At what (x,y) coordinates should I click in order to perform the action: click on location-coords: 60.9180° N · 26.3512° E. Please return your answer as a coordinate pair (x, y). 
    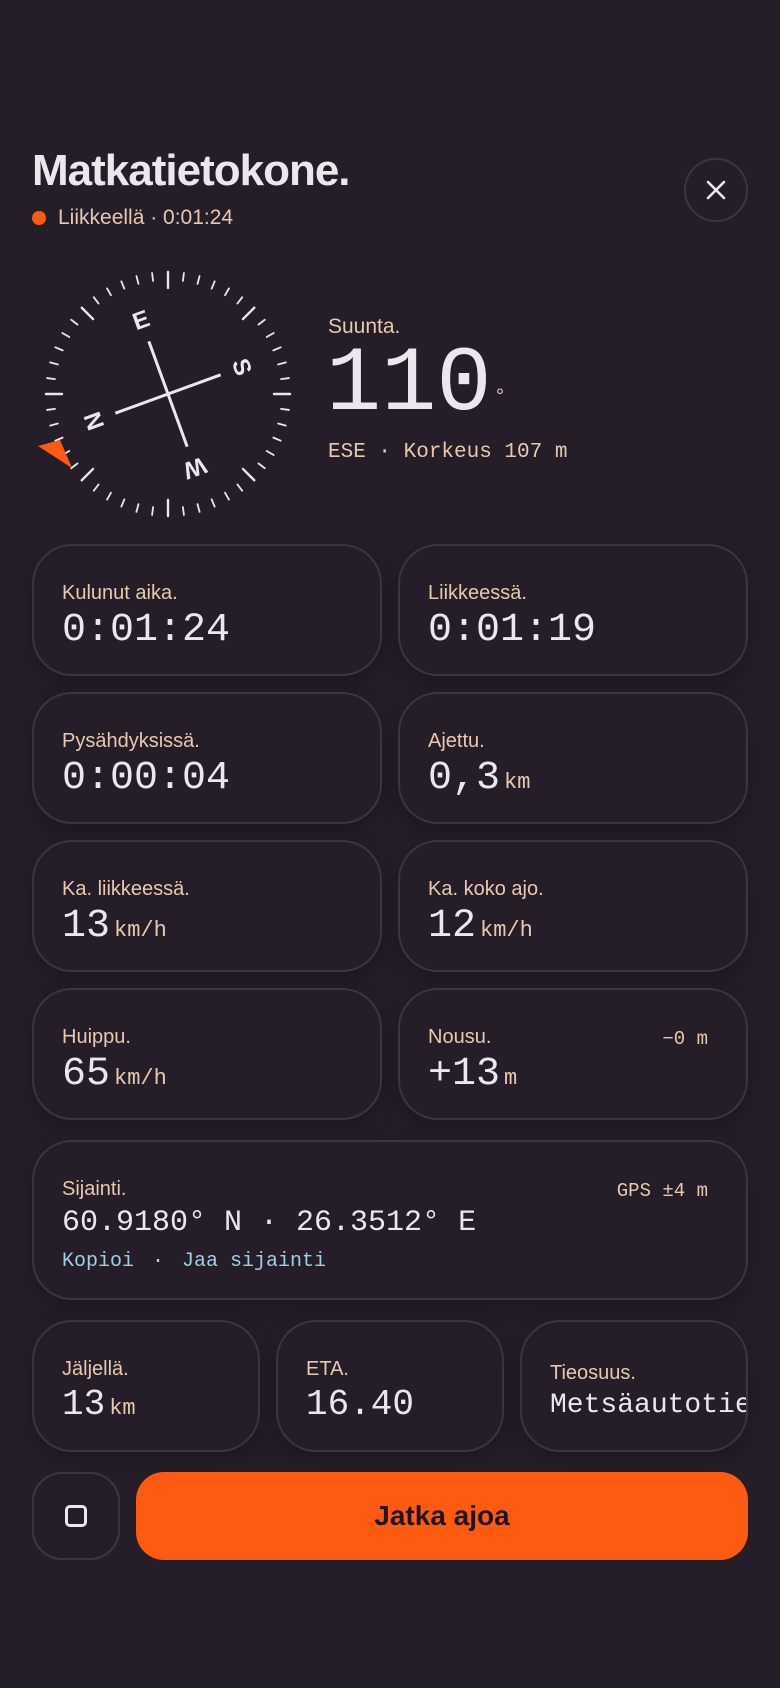
    Looking at the image, I should click on (269, 1223).